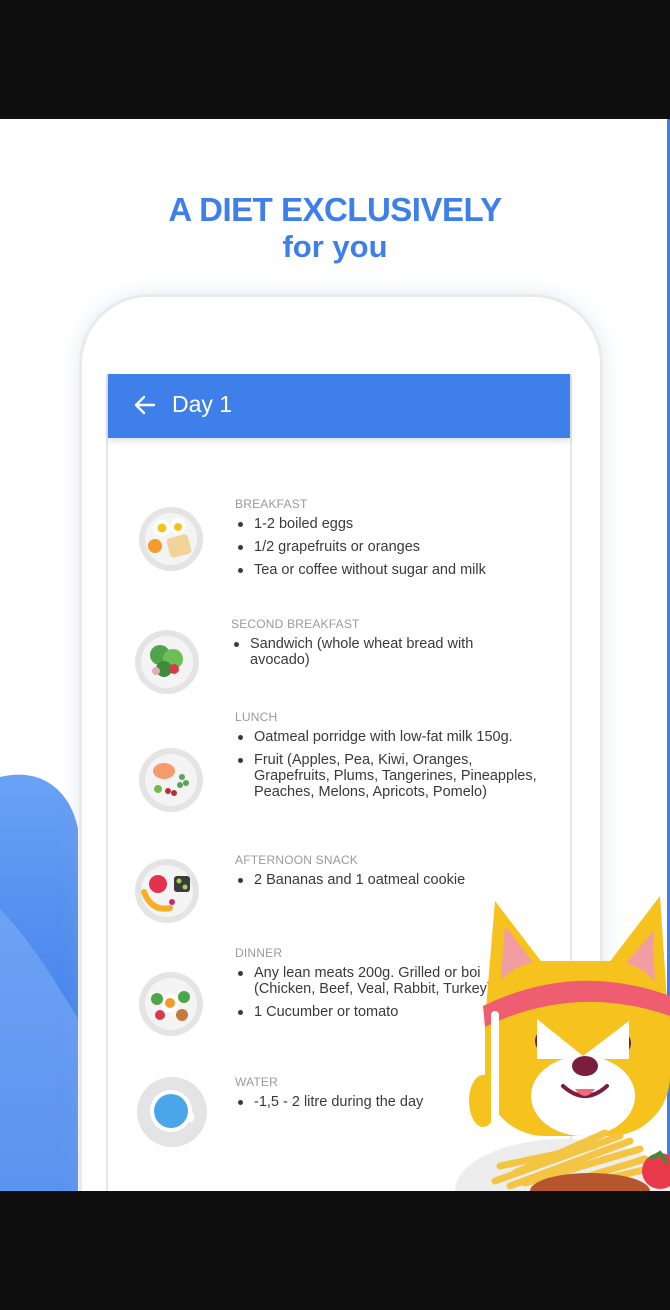 Image resolution: width=670 pixels, height=1310 pixels. Describe the element at coordinates (335, 59) in the screenshot. I see `letterbox-top` at that location.